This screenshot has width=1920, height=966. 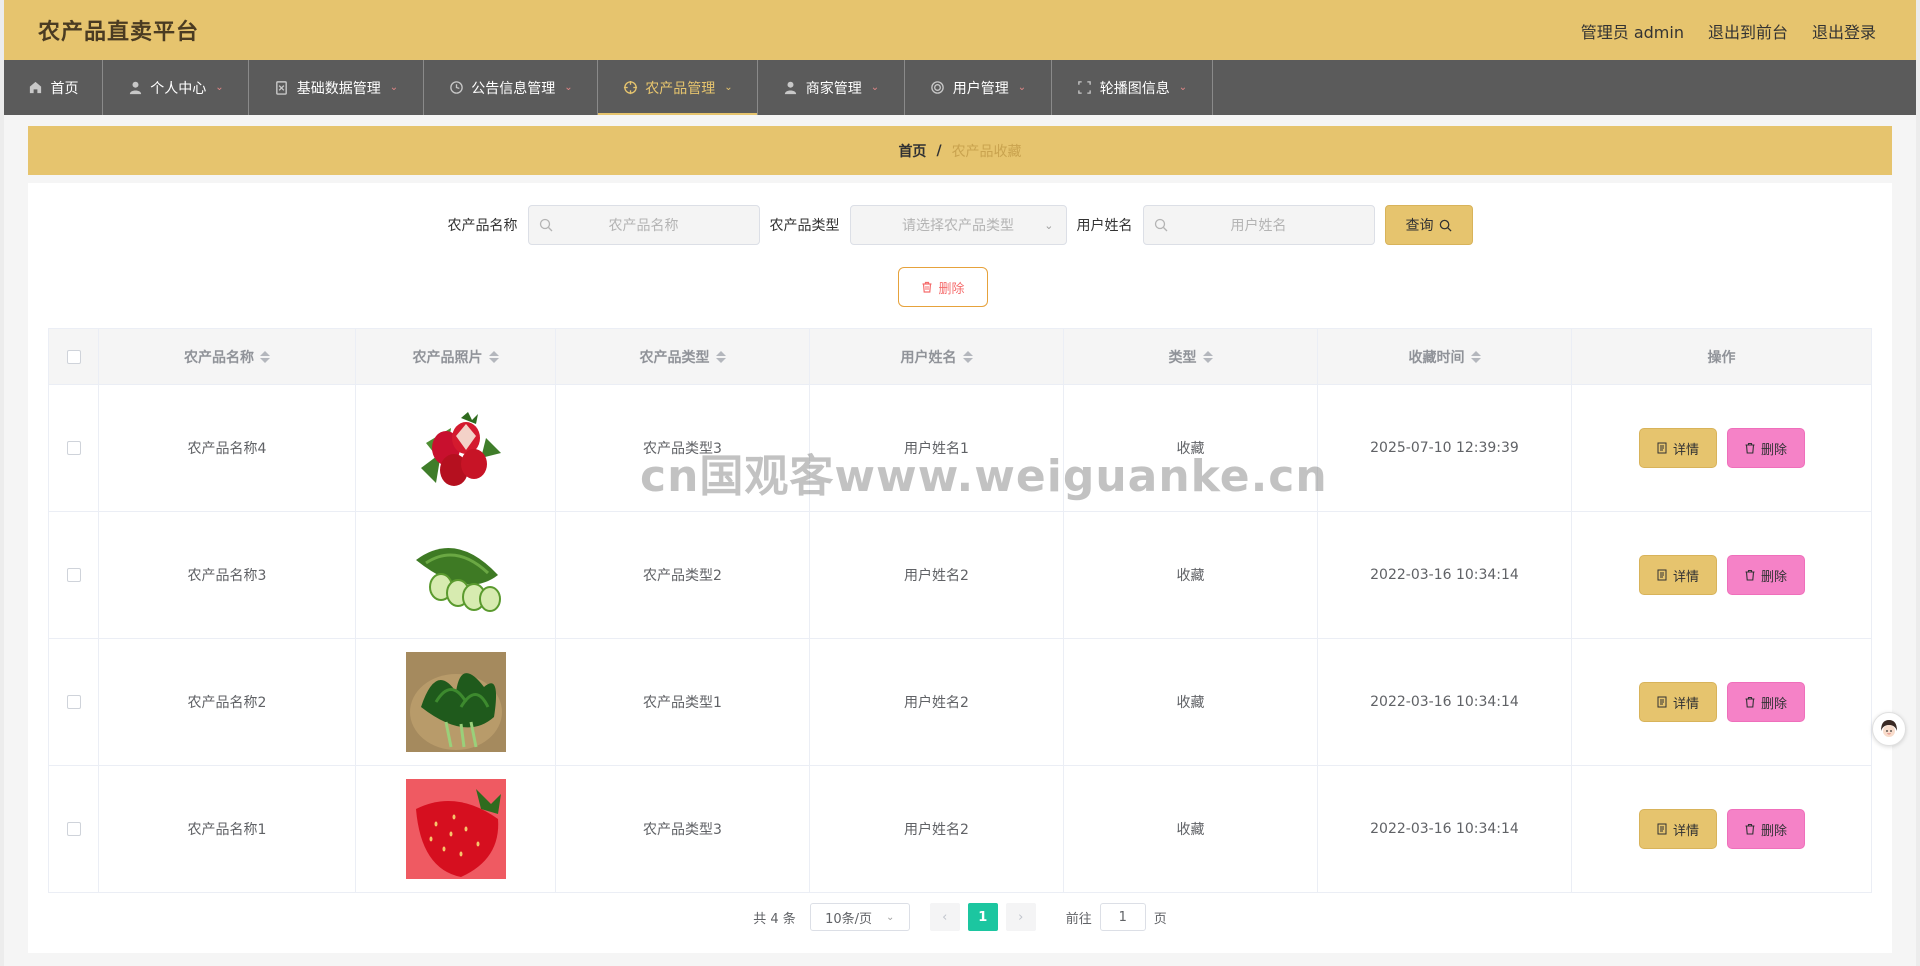 I want to click on header-favorite-time: 收藏时间, so click(x=1445, y=356).